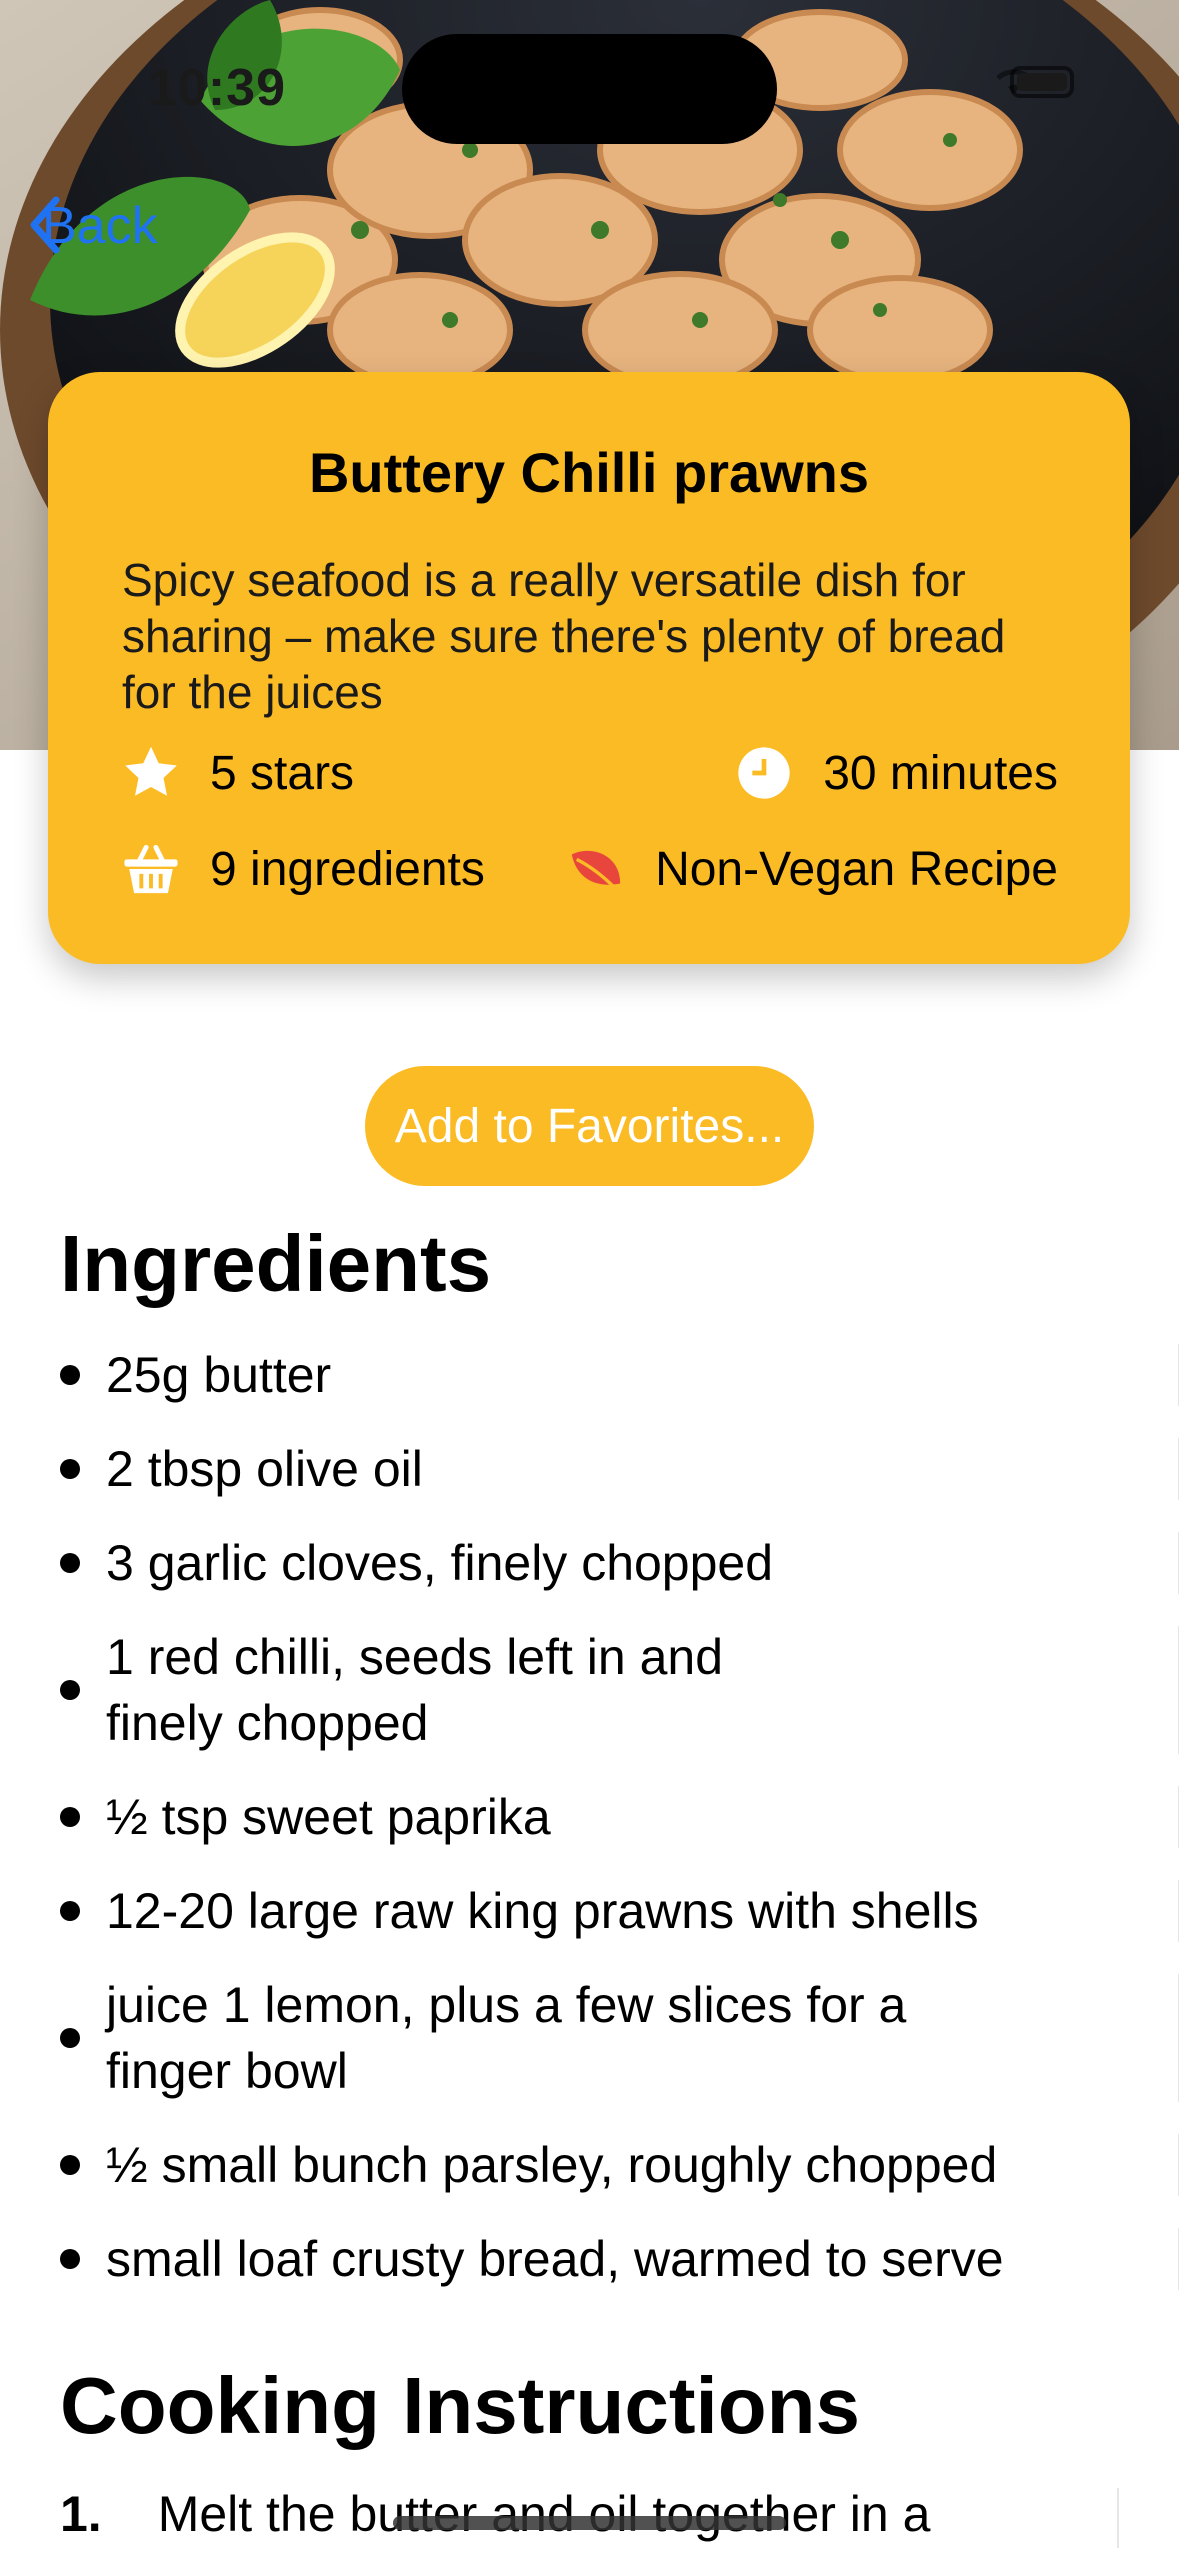 The height and width of the screenshot is (2556, 1179). I want to click on list-item: 2 tbsp olive oil, so click(619, 1469).